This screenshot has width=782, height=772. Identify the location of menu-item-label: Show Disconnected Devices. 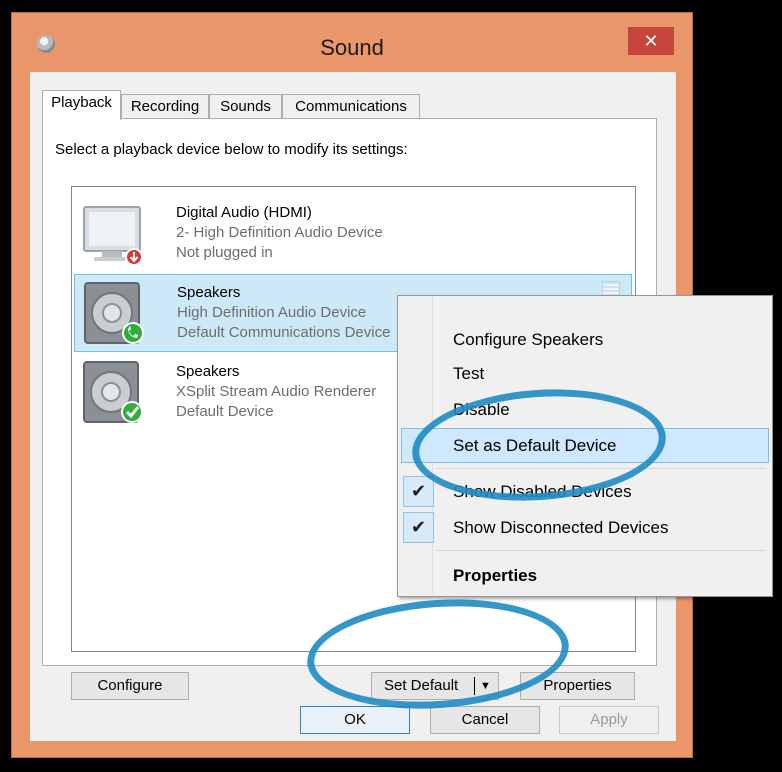
(561, 527).